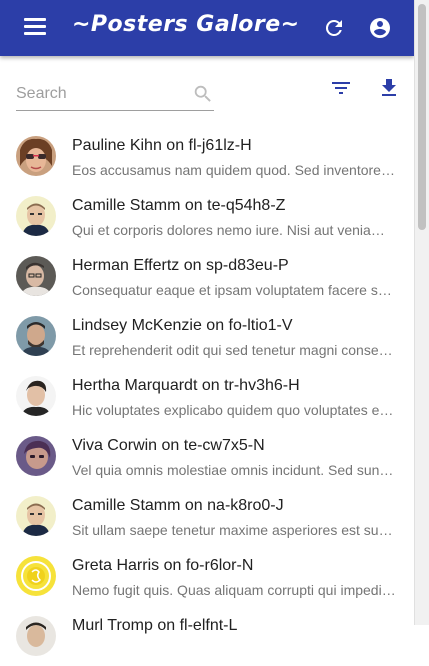  I want to click on filter-icon, so click(341, 88).